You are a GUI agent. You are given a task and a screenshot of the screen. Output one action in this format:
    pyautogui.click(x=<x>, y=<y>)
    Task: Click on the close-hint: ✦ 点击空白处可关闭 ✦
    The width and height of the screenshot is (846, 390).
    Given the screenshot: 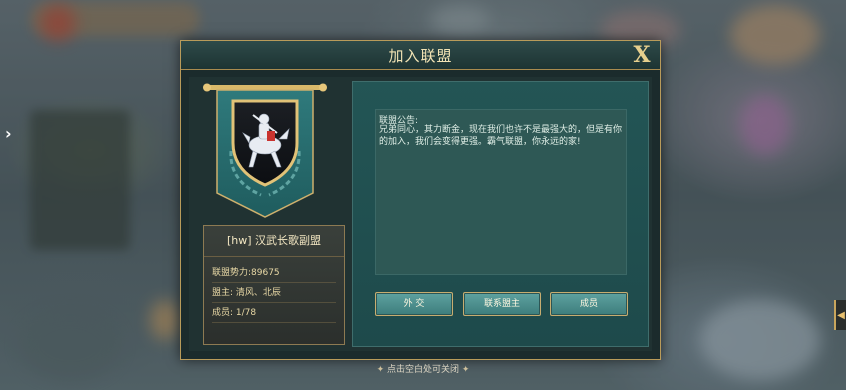 What is the action you would take?
    pyautogui.click(x=423, y=368)
    